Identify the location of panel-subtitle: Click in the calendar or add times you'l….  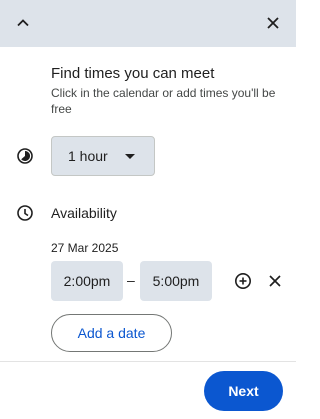
(163, 101).